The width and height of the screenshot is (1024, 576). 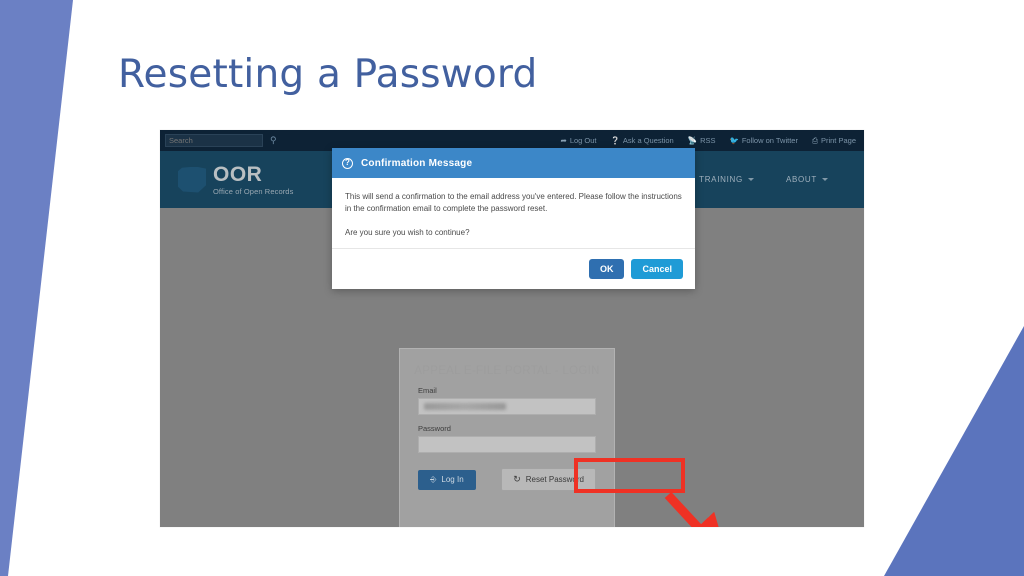 What do you see at coordinates (606, 269) in the screenshot?
I see `ok-button: OK` at bounding box center [606, 269].